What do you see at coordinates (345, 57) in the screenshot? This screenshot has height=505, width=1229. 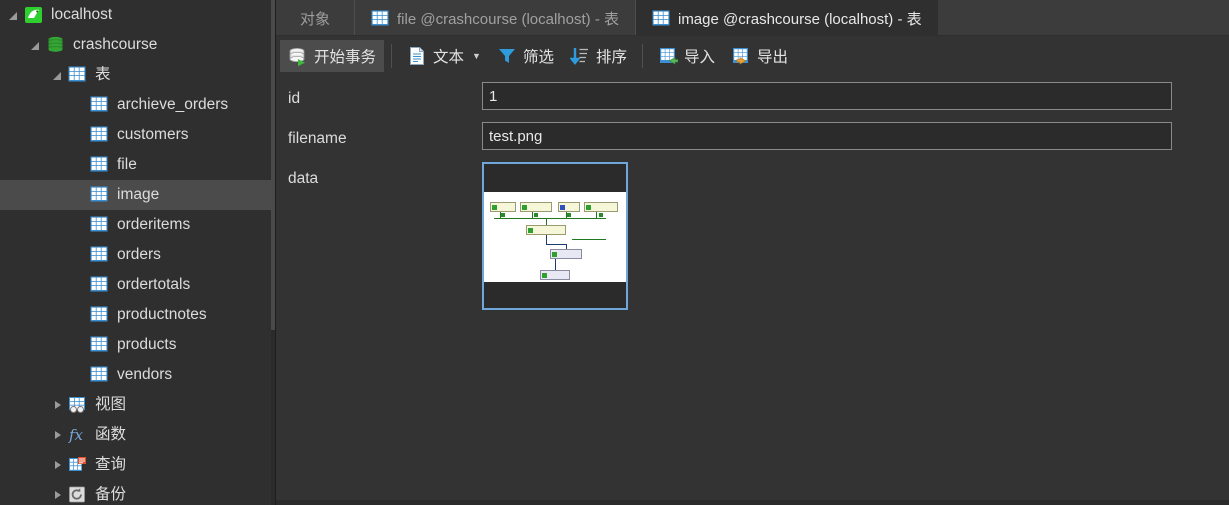 I see `begin-transaction-label: 开始事务` at bounding box center [345, 57].